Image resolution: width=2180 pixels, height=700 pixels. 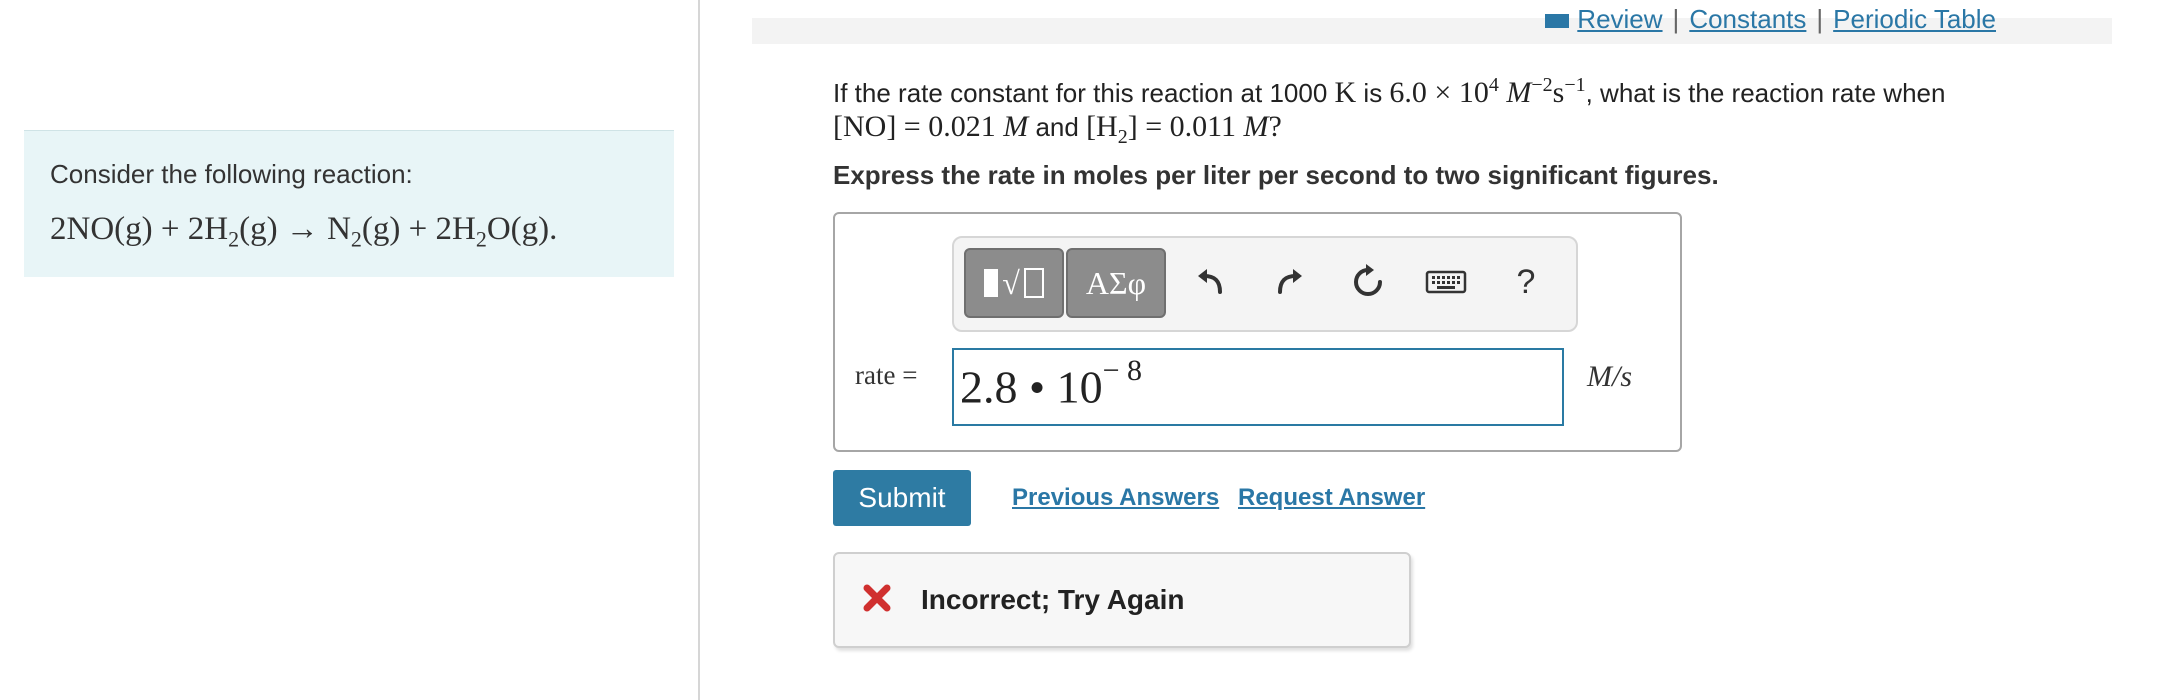 I want to click on h2-subscript: 2, so click(x=1122, y=137).